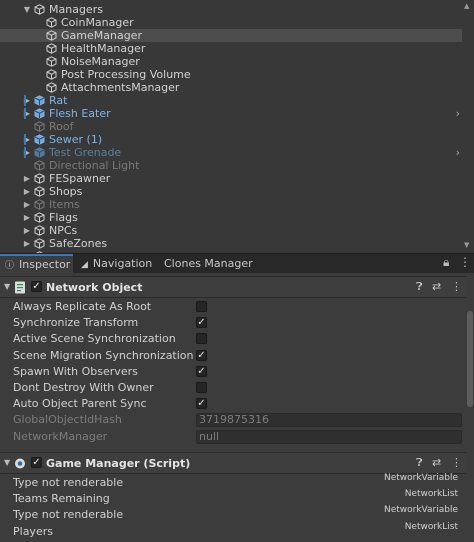 Image resolution: width=474 pixels, height=542 pixels. Describe the element at coordinates (231, 217) in the screenshot. I see `hierarchy-item: ▶ Flags` at that location.